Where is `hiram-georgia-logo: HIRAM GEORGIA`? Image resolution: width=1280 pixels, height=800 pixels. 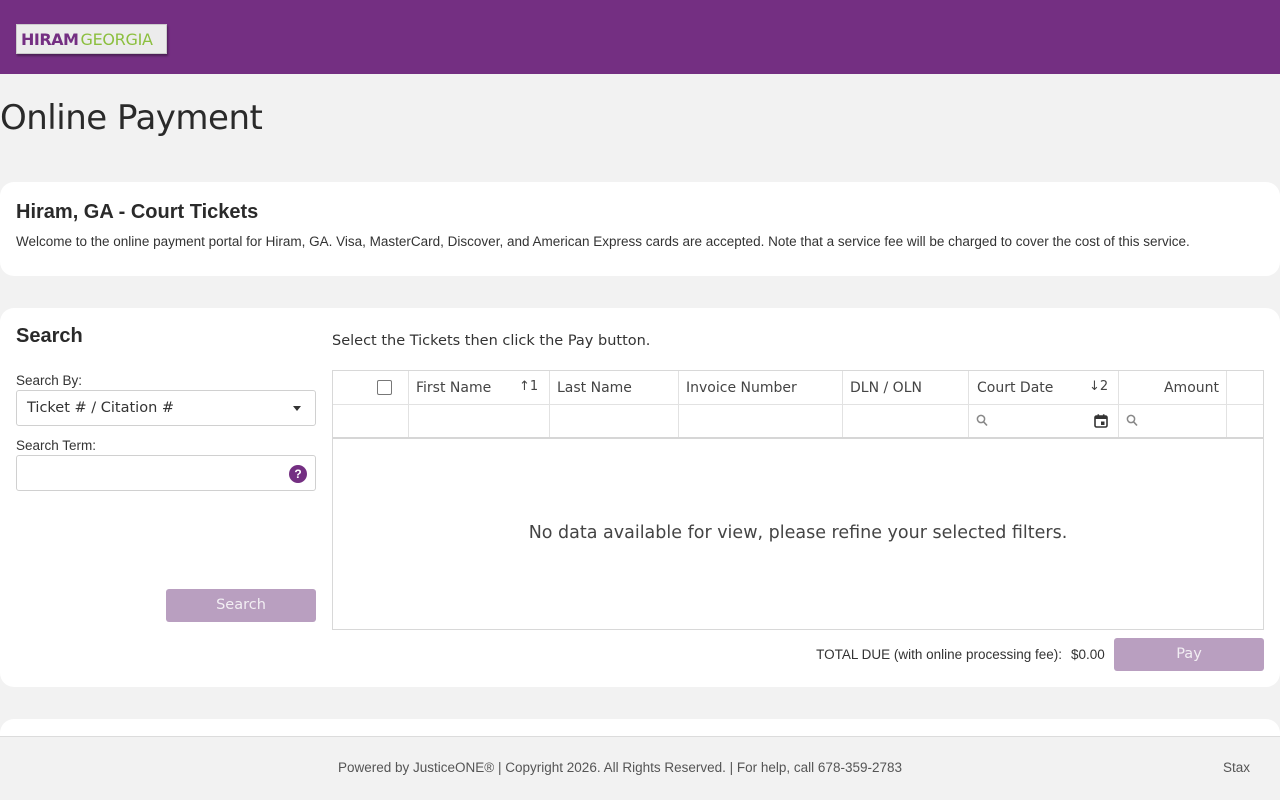 hiram-georgia-logo: HIRAM GEORGIA is located at coordinates (91, 39).